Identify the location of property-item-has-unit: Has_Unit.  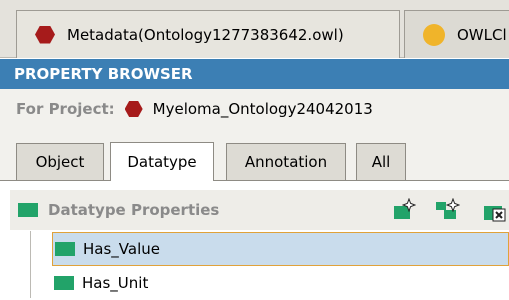
(280, 283).